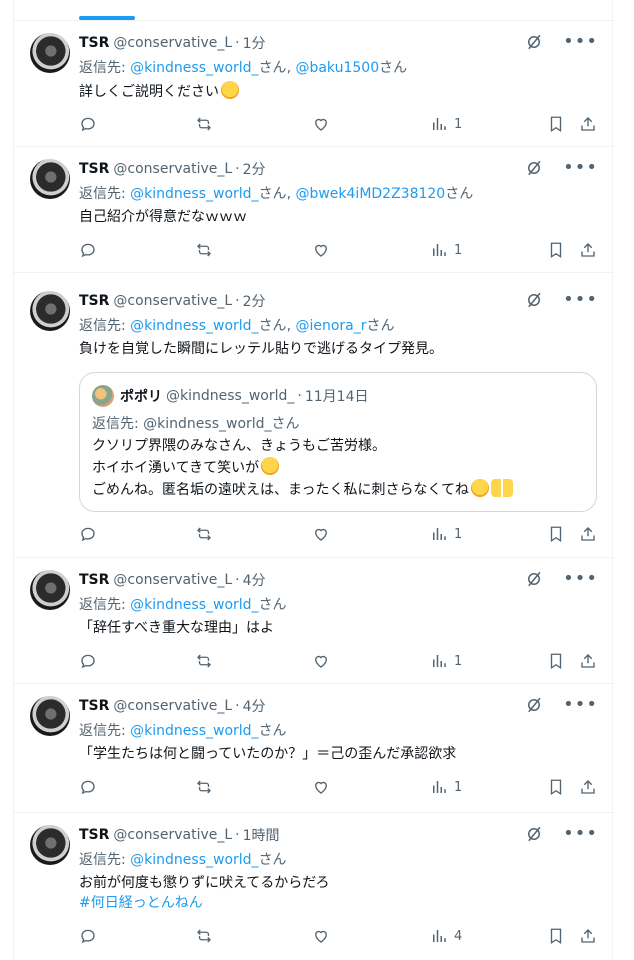 Image resolution: width=634 pixels, height=960 pixels. I want to click on post-time: 1分, so click(254, 43).